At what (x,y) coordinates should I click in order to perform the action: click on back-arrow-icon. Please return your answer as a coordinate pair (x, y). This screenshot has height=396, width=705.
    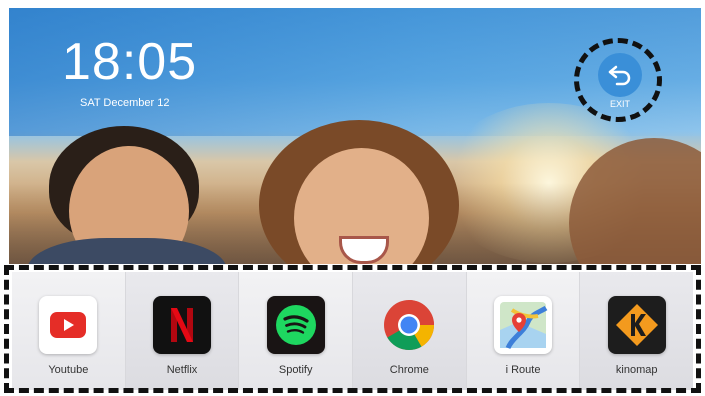
    Looking at the image, I should click on (619, 75).